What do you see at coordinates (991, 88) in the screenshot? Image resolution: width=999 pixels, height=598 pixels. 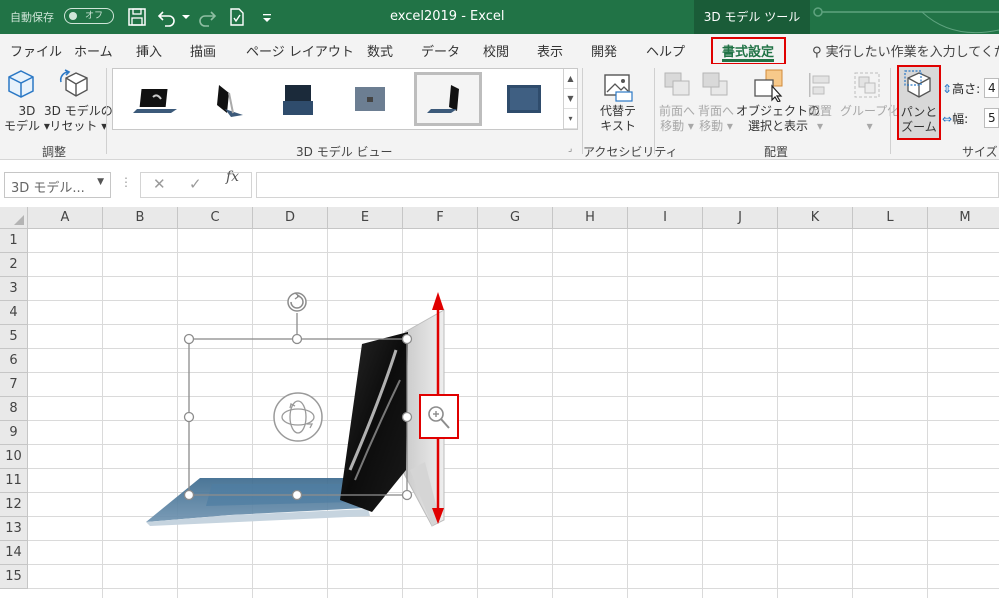 I see `height-input: 4` at bounding box center [991, 88].